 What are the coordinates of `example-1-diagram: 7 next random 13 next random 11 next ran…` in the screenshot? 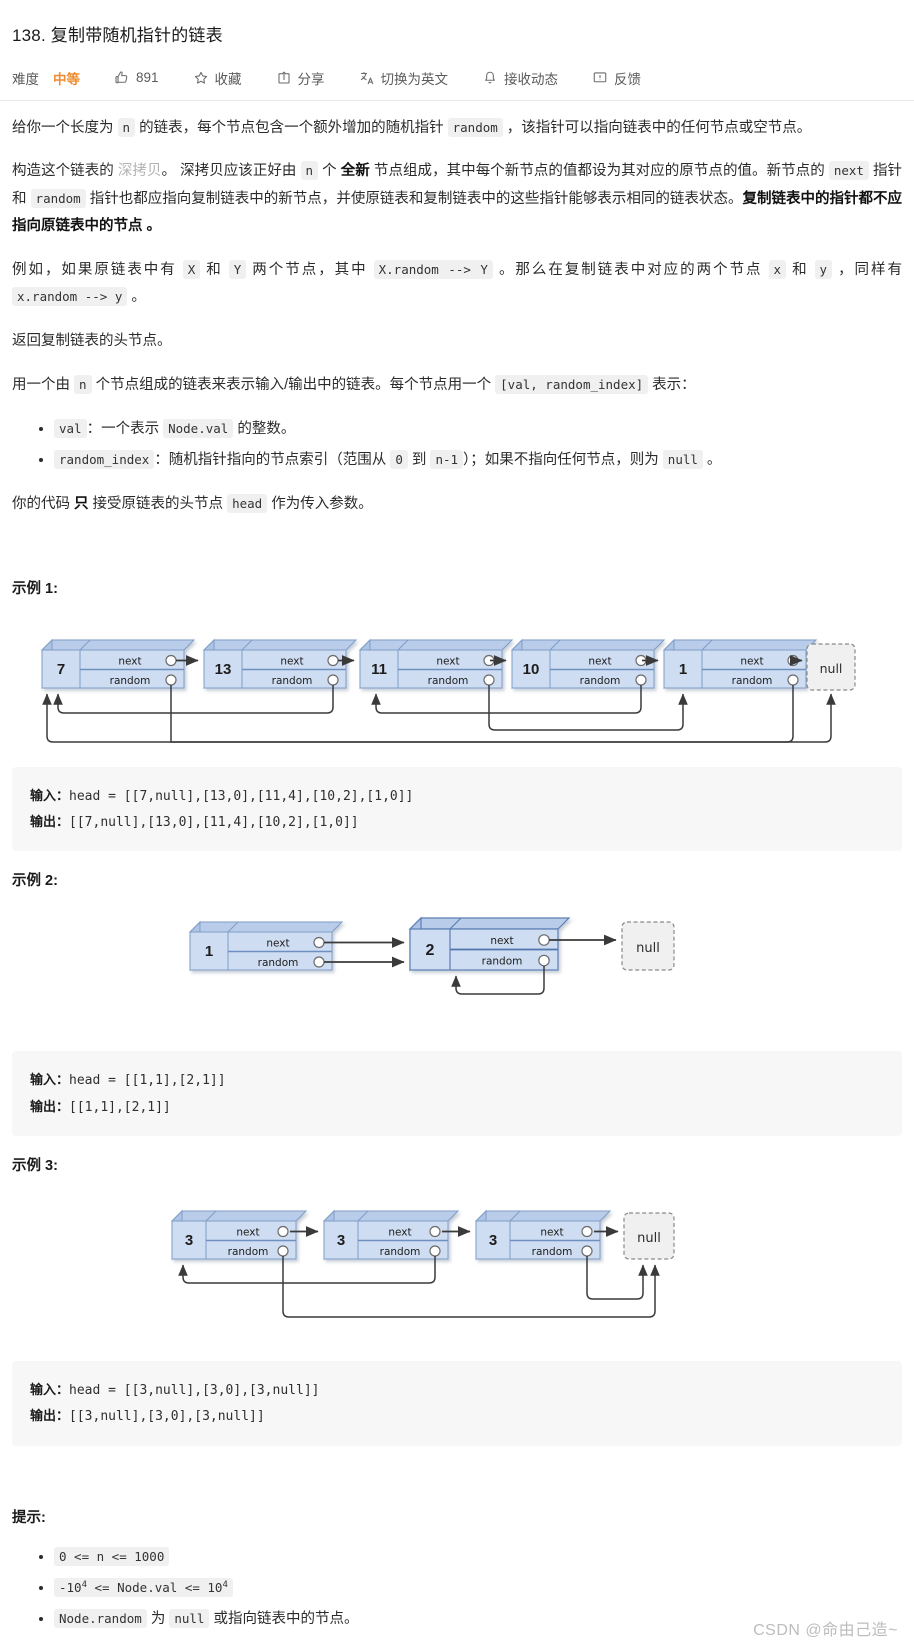 It's located at (457, 679).